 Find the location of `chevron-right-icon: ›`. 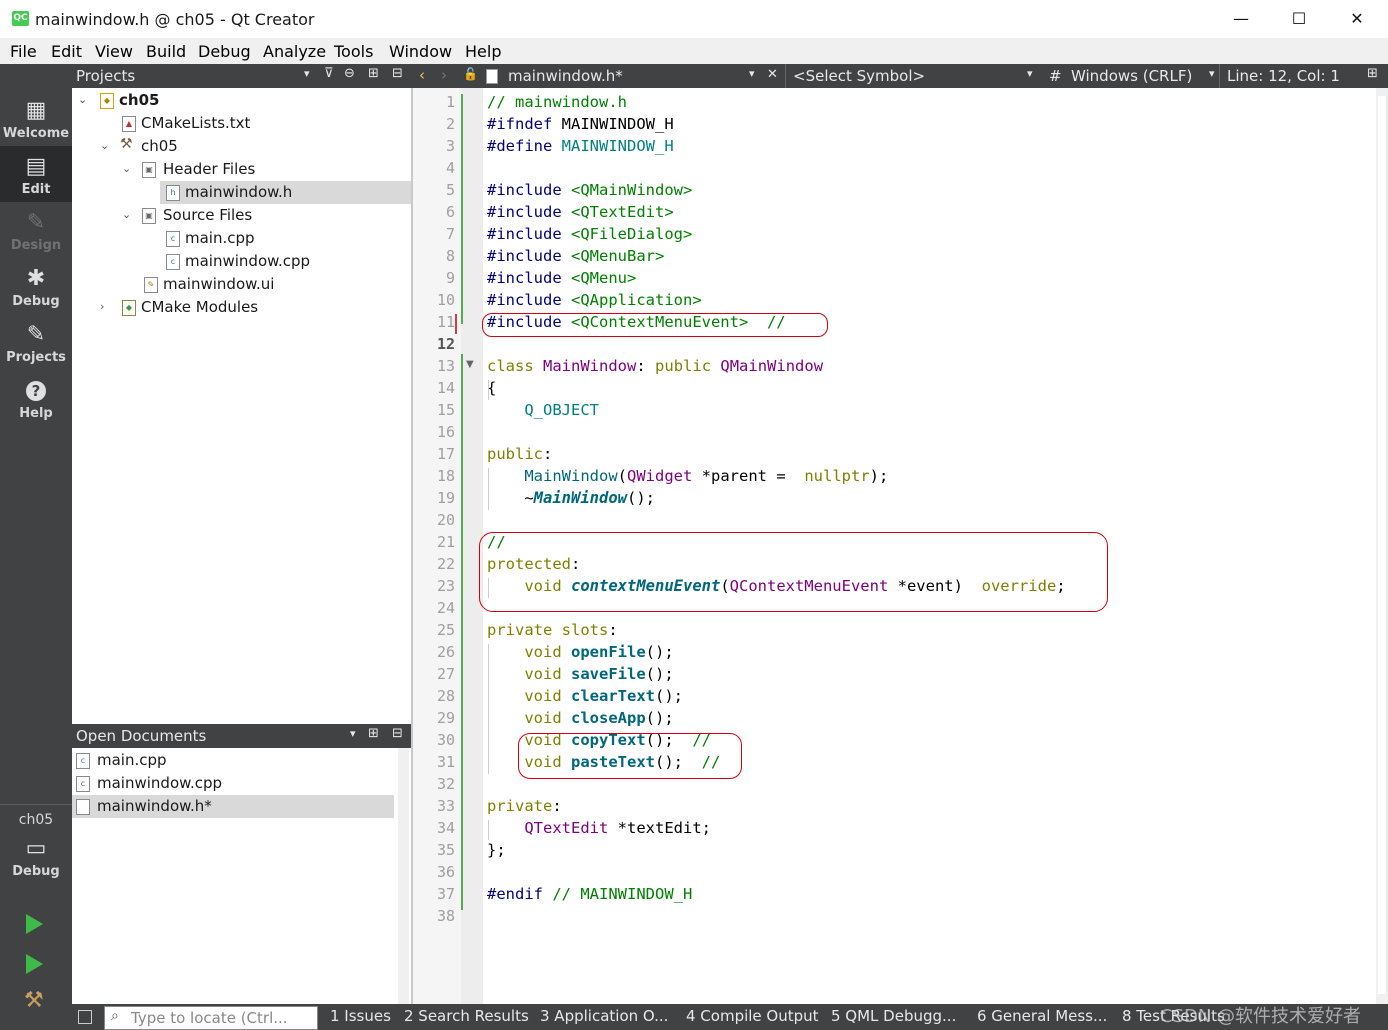

chevron-right-icon: › is located at coordinates (102, 306).